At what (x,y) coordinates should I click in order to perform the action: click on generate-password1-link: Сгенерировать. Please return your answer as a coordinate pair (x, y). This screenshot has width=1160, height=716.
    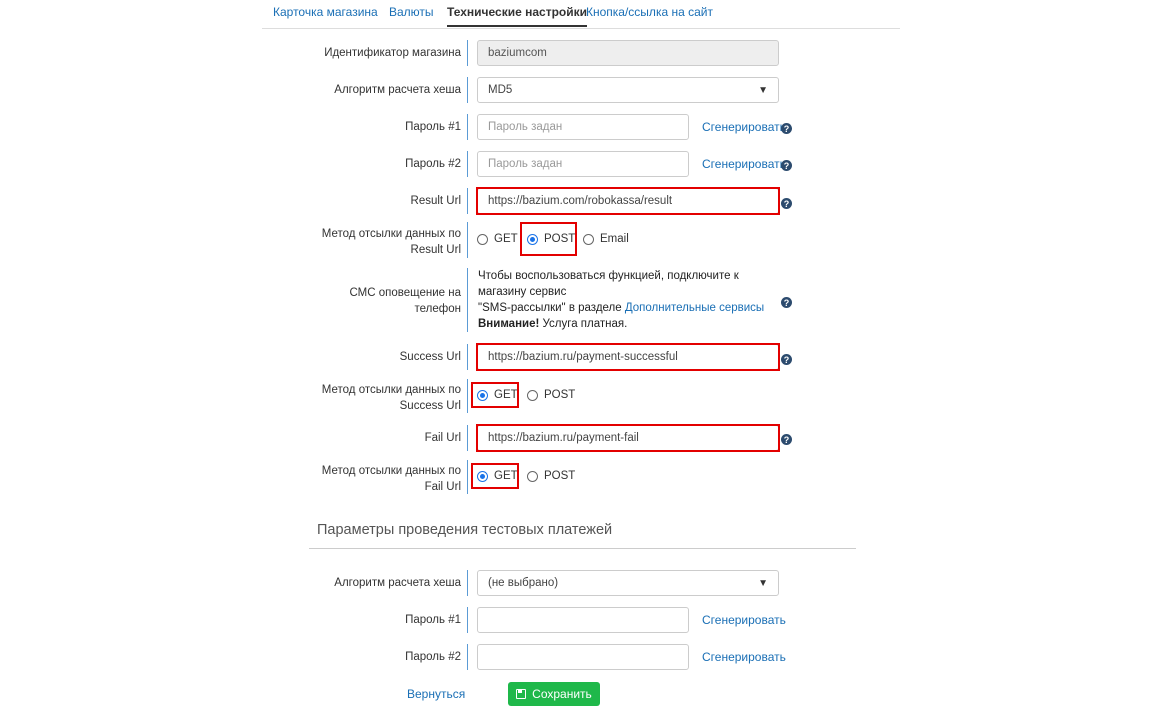
    Looking at the image, I should click on (744, 127).